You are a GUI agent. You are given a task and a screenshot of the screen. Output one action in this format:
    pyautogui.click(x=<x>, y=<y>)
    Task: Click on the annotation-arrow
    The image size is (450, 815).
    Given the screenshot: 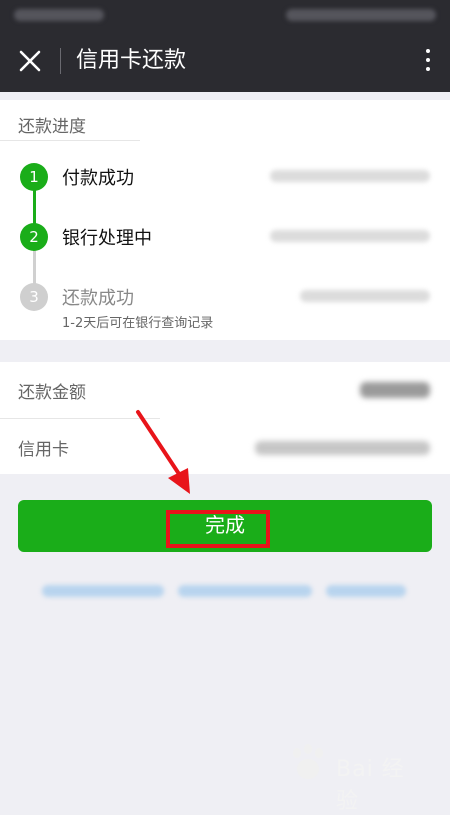 What is the action you would take?
    pyautogui.click(x=163, y=452)
    